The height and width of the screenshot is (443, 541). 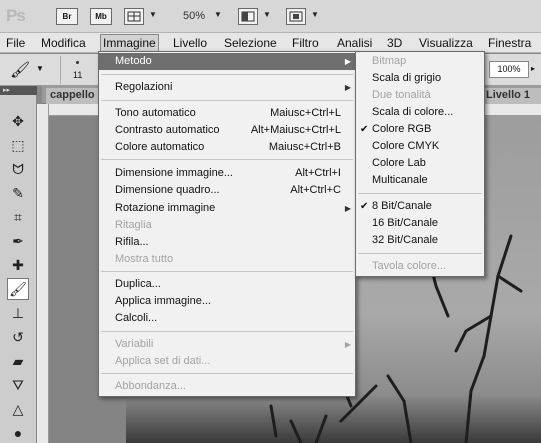 What do you see at coordinates (420, 206) in the screenshot?
I see `submenu-item-8-bit: ✔ 8 Bit/Canale` at bounding box center [420, 206].